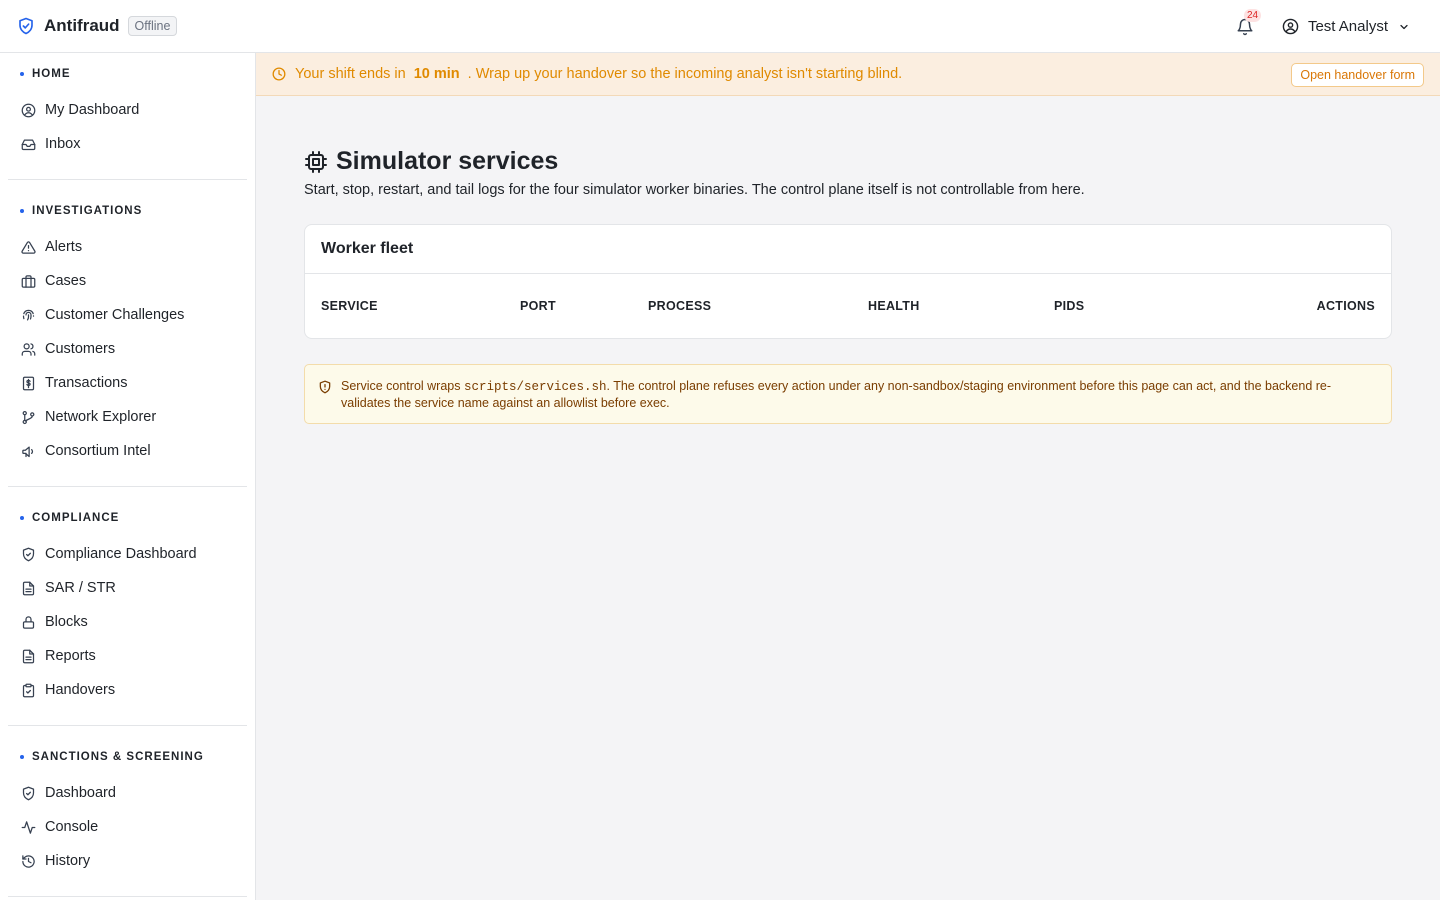  I want to click on page-title: Simulator services, so click(447, 161).